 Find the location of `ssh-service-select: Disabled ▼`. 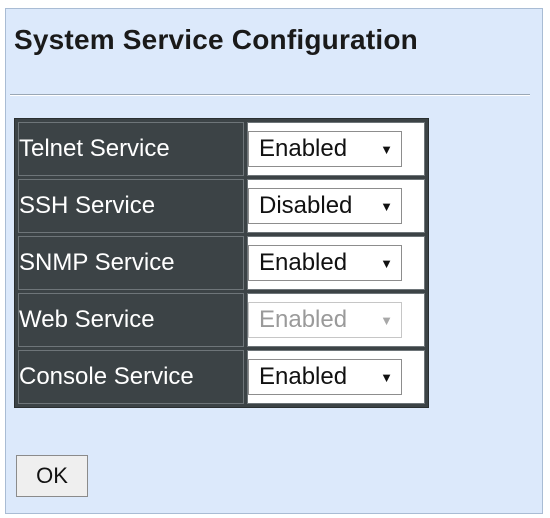

ssh-service-select: Disabled ▼ is located at coordinates (325, 206).